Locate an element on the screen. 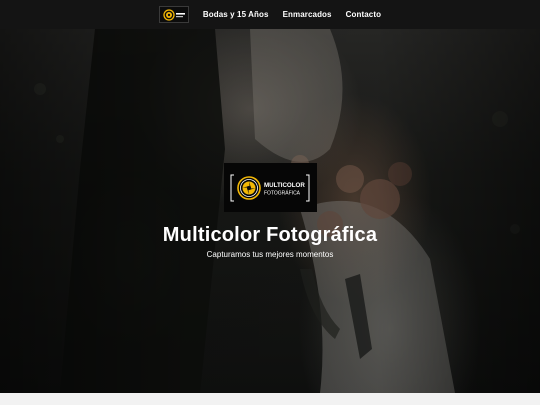 The height and width of the screenshot is (405, 540). page-bottom-band is located at coordinates (270, 399).